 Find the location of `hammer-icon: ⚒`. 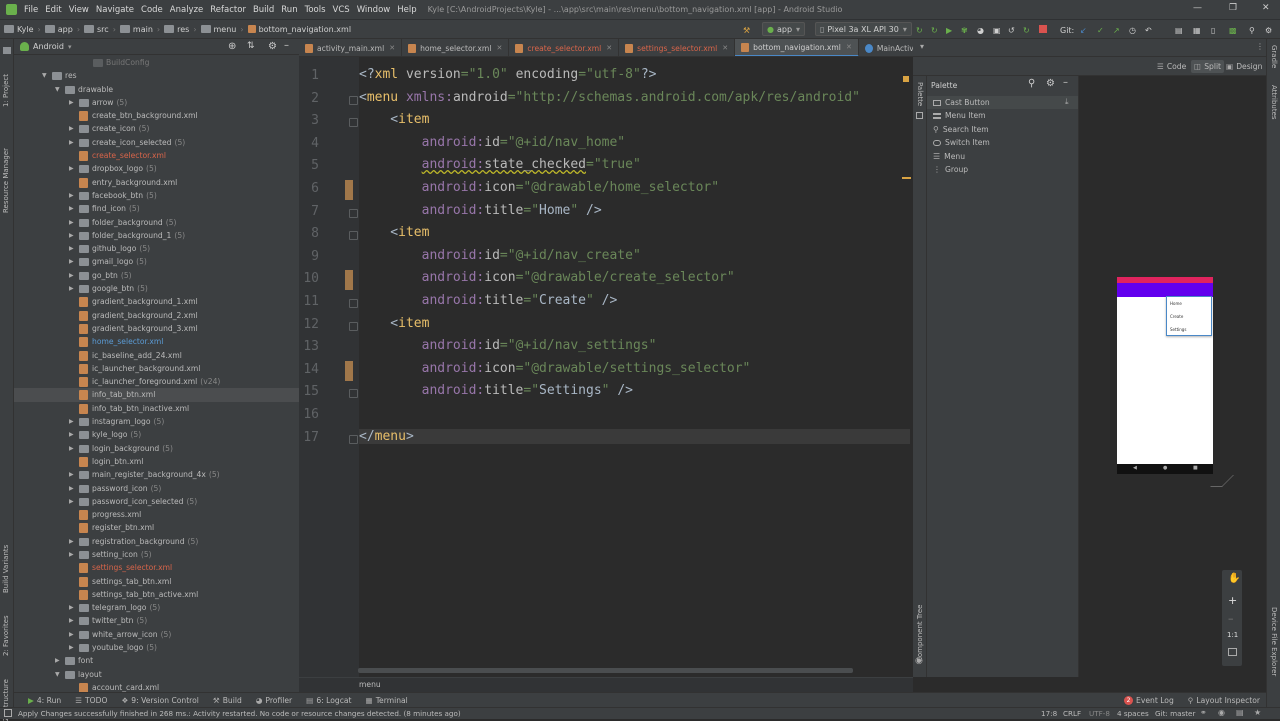

hammer-icon: ⚒ is located at coordinates (746, 30).